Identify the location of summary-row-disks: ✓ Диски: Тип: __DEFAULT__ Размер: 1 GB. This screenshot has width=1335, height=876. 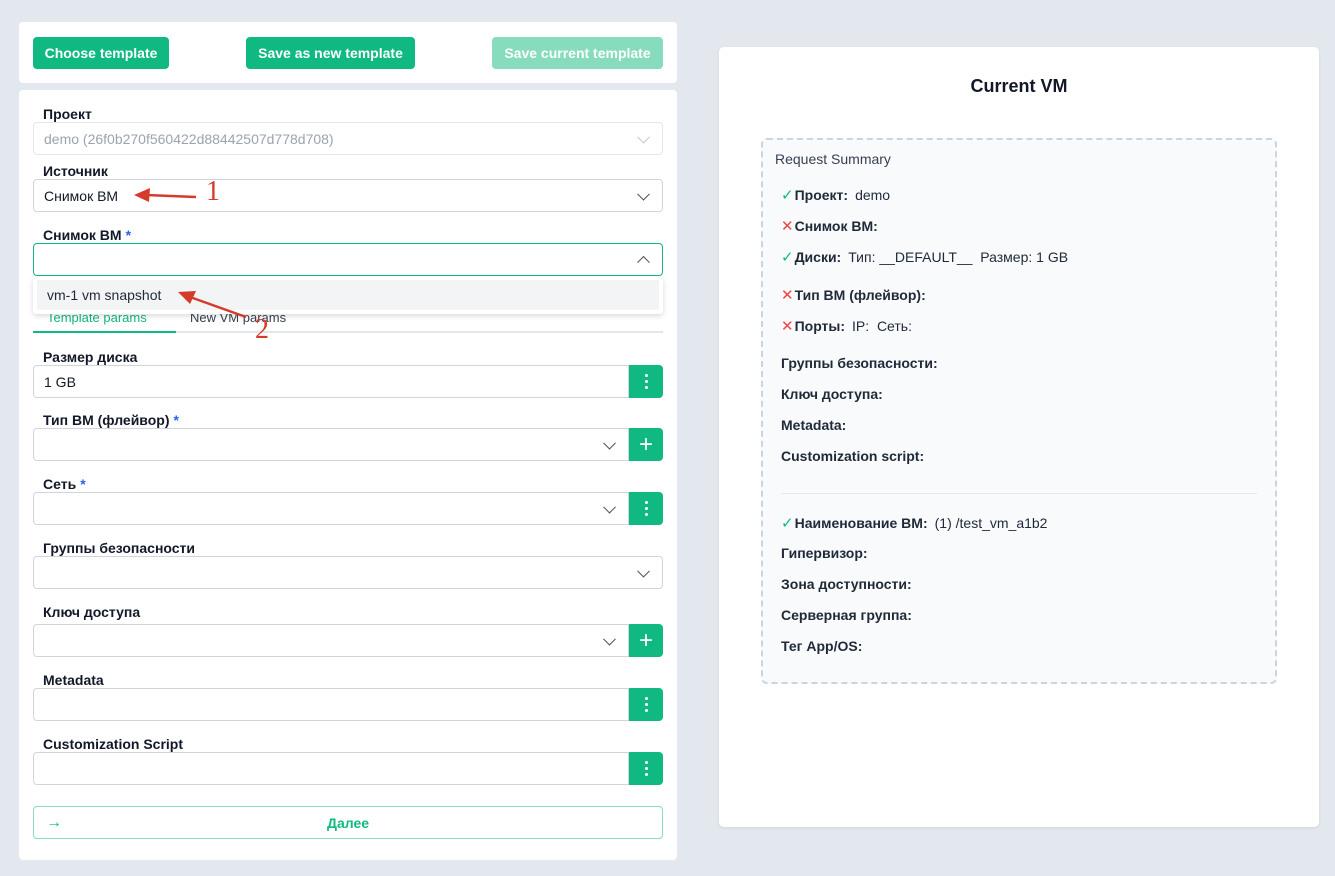
(925, 257).